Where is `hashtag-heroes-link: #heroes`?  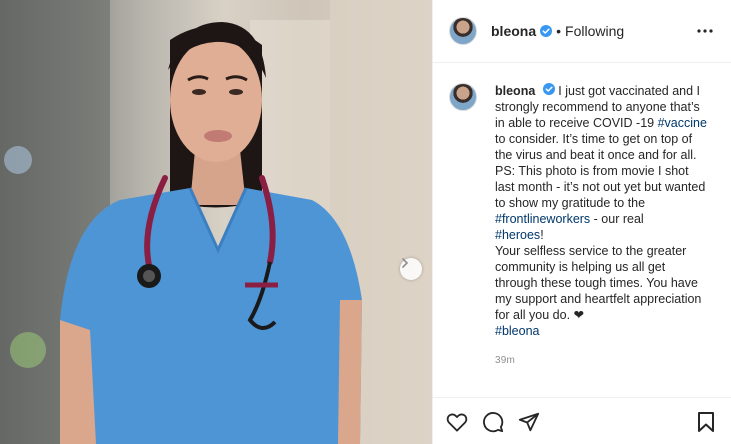 hashtag-heroes-link: #heroes is located at coordinates (517, 235).